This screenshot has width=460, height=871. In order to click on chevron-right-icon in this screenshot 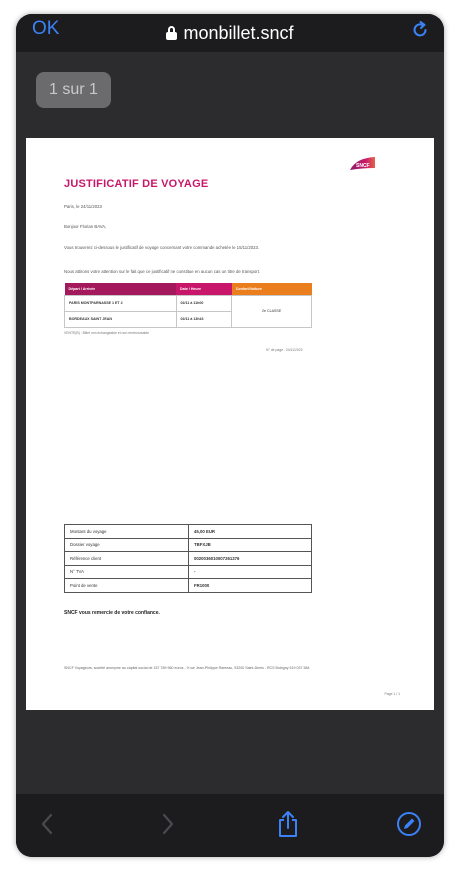, I will do `click(168, 824)`.